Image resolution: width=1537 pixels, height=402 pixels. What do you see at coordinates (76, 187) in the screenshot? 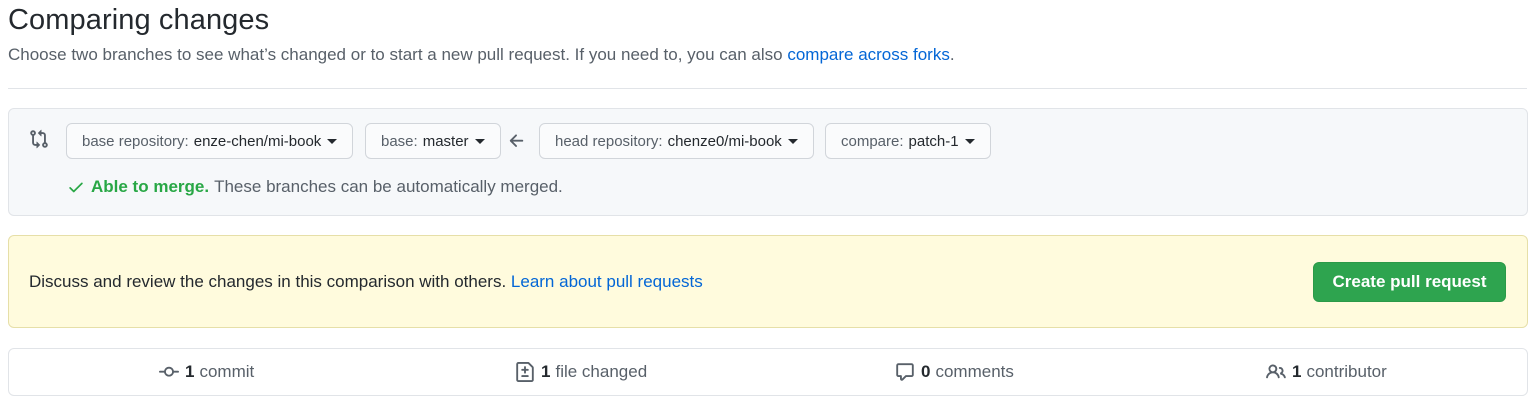
I see `check-icon` at bounding box center [76, 187].